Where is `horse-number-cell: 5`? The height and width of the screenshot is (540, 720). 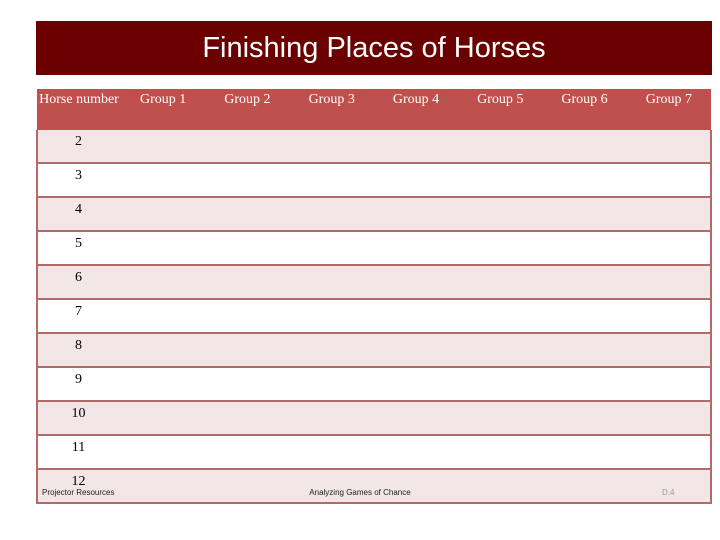 horse-number-cell: 5 is located at coordinates (78, 248).